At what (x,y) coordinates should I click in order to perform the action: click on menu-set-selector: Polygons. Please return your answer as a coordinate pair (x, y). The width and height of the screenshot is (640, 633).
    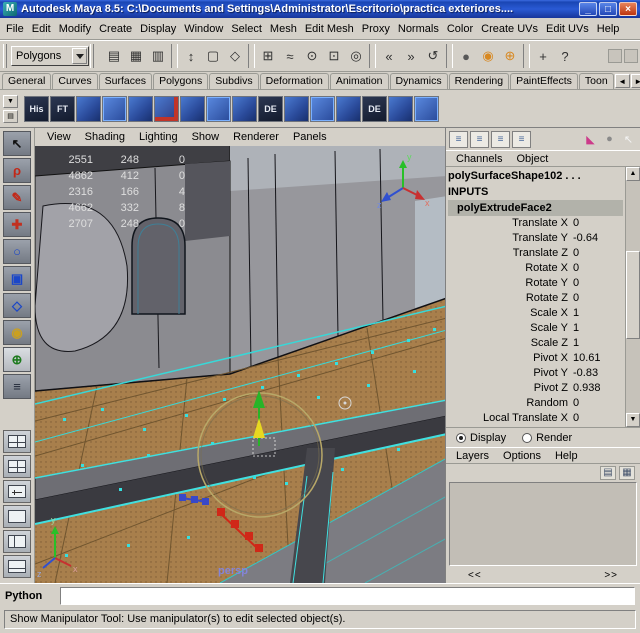
    Looking at the image, I should click on (50, 56).